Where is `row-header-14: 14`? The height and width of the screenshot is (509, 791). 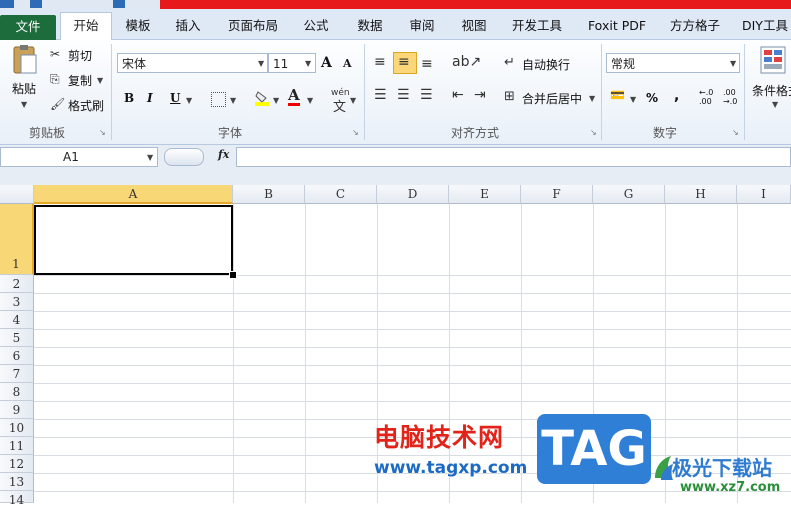 row-header-14: 14 is located at coordinates (17, 499).